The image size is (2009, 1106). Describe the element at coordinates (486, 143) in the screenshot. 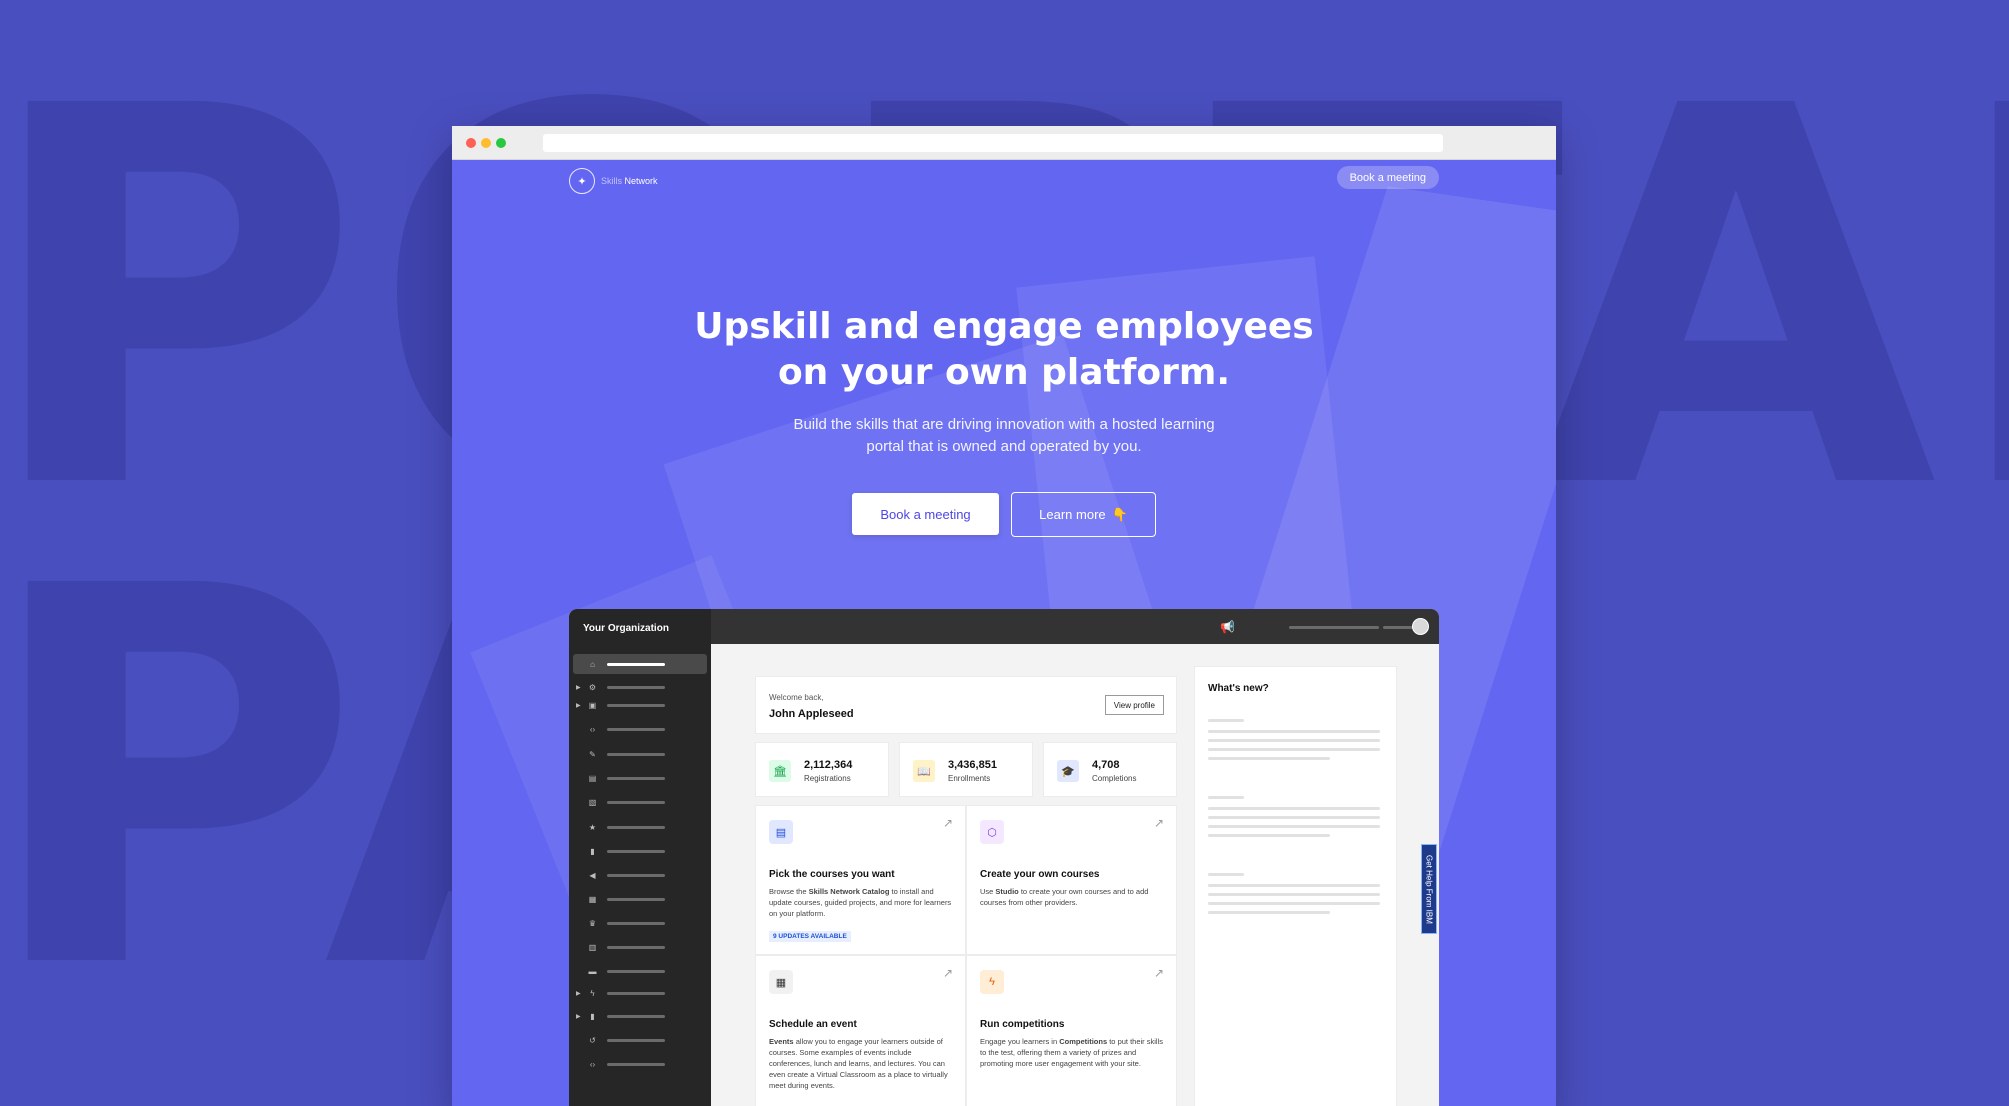

I see `minimize-window-button` at that location.